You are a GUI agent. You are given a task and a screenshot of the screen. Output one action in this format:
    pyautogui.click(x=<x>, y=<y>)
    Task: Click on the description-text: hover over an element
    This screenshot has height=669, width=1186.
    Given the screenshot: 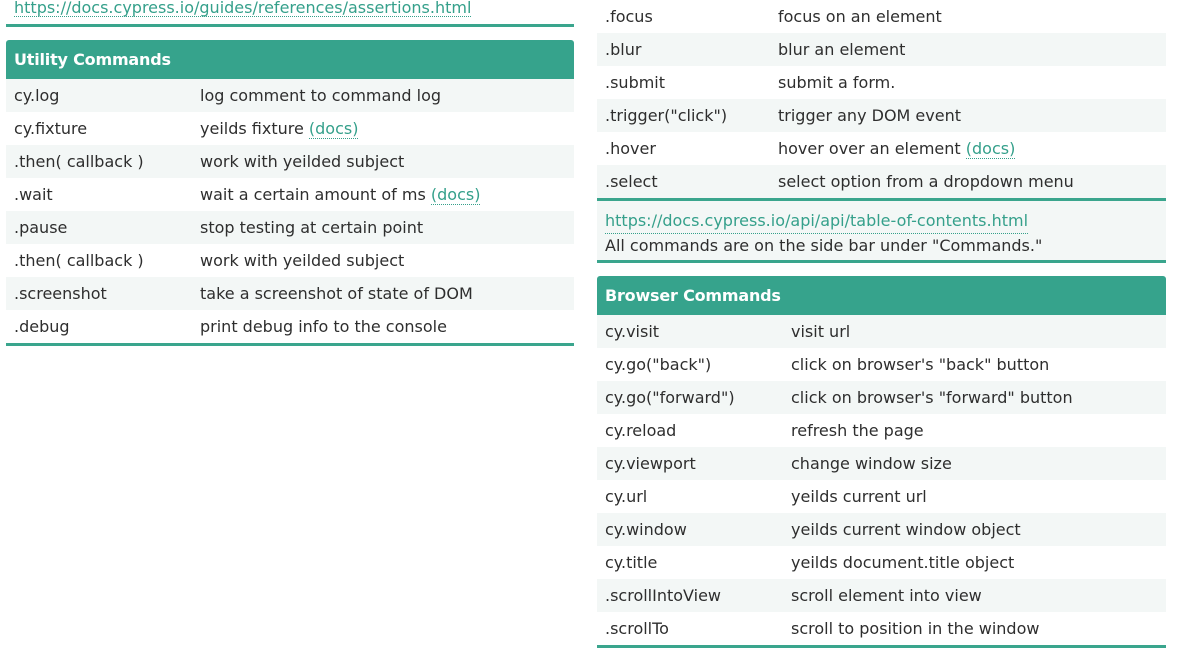 What is the action you would take?
    pyautogui.click(x=869, y=148)
    